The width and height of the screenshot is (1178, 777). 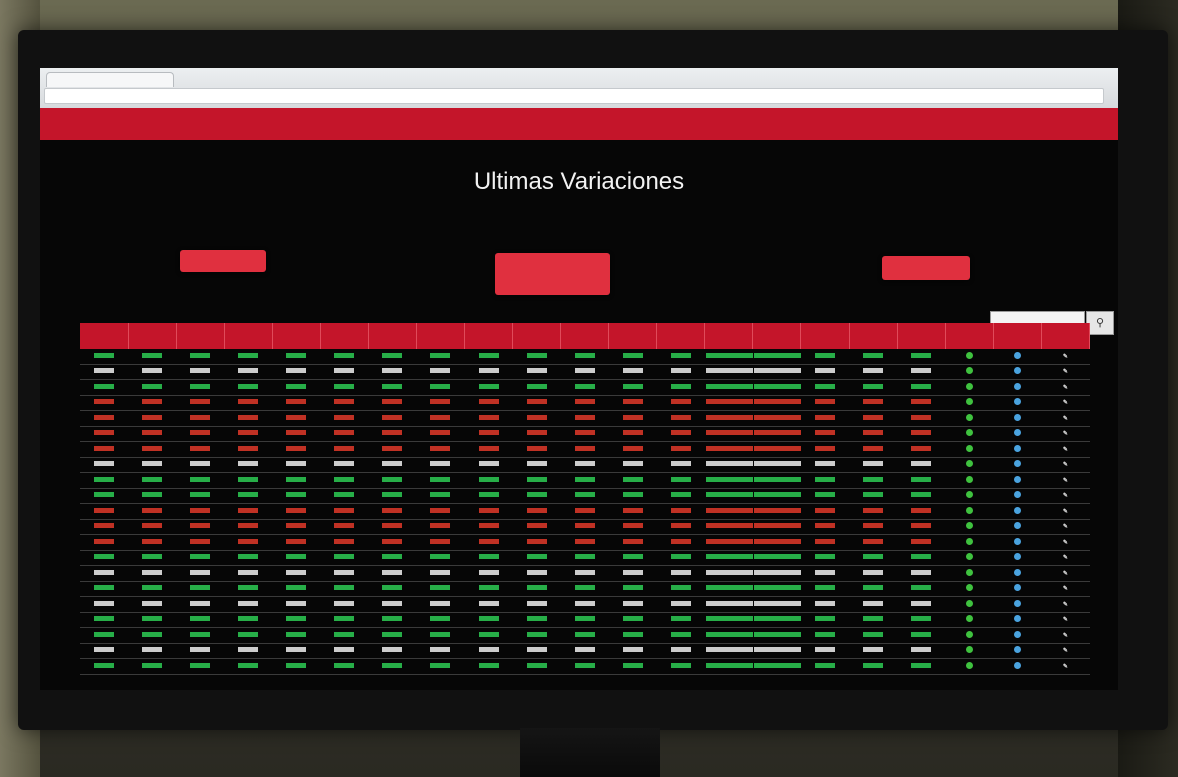 What do you see at coordinates (574, 96) in the screenshot?
I see `address-bar` at bounding box center [574, 96].